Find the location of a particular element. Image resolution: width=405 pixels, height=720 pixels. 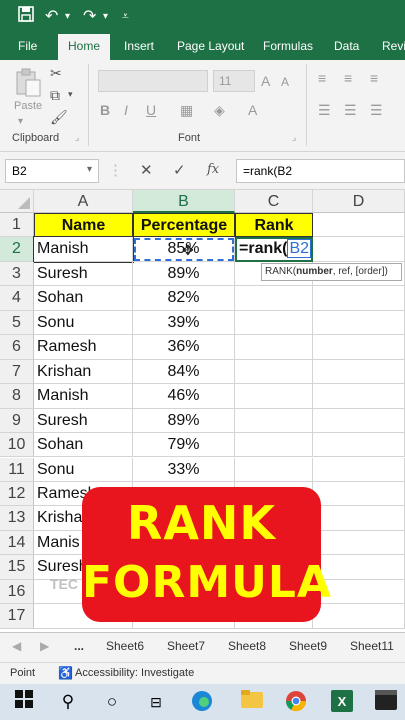

paste-label: Paste is located at coordinates (28, 106).